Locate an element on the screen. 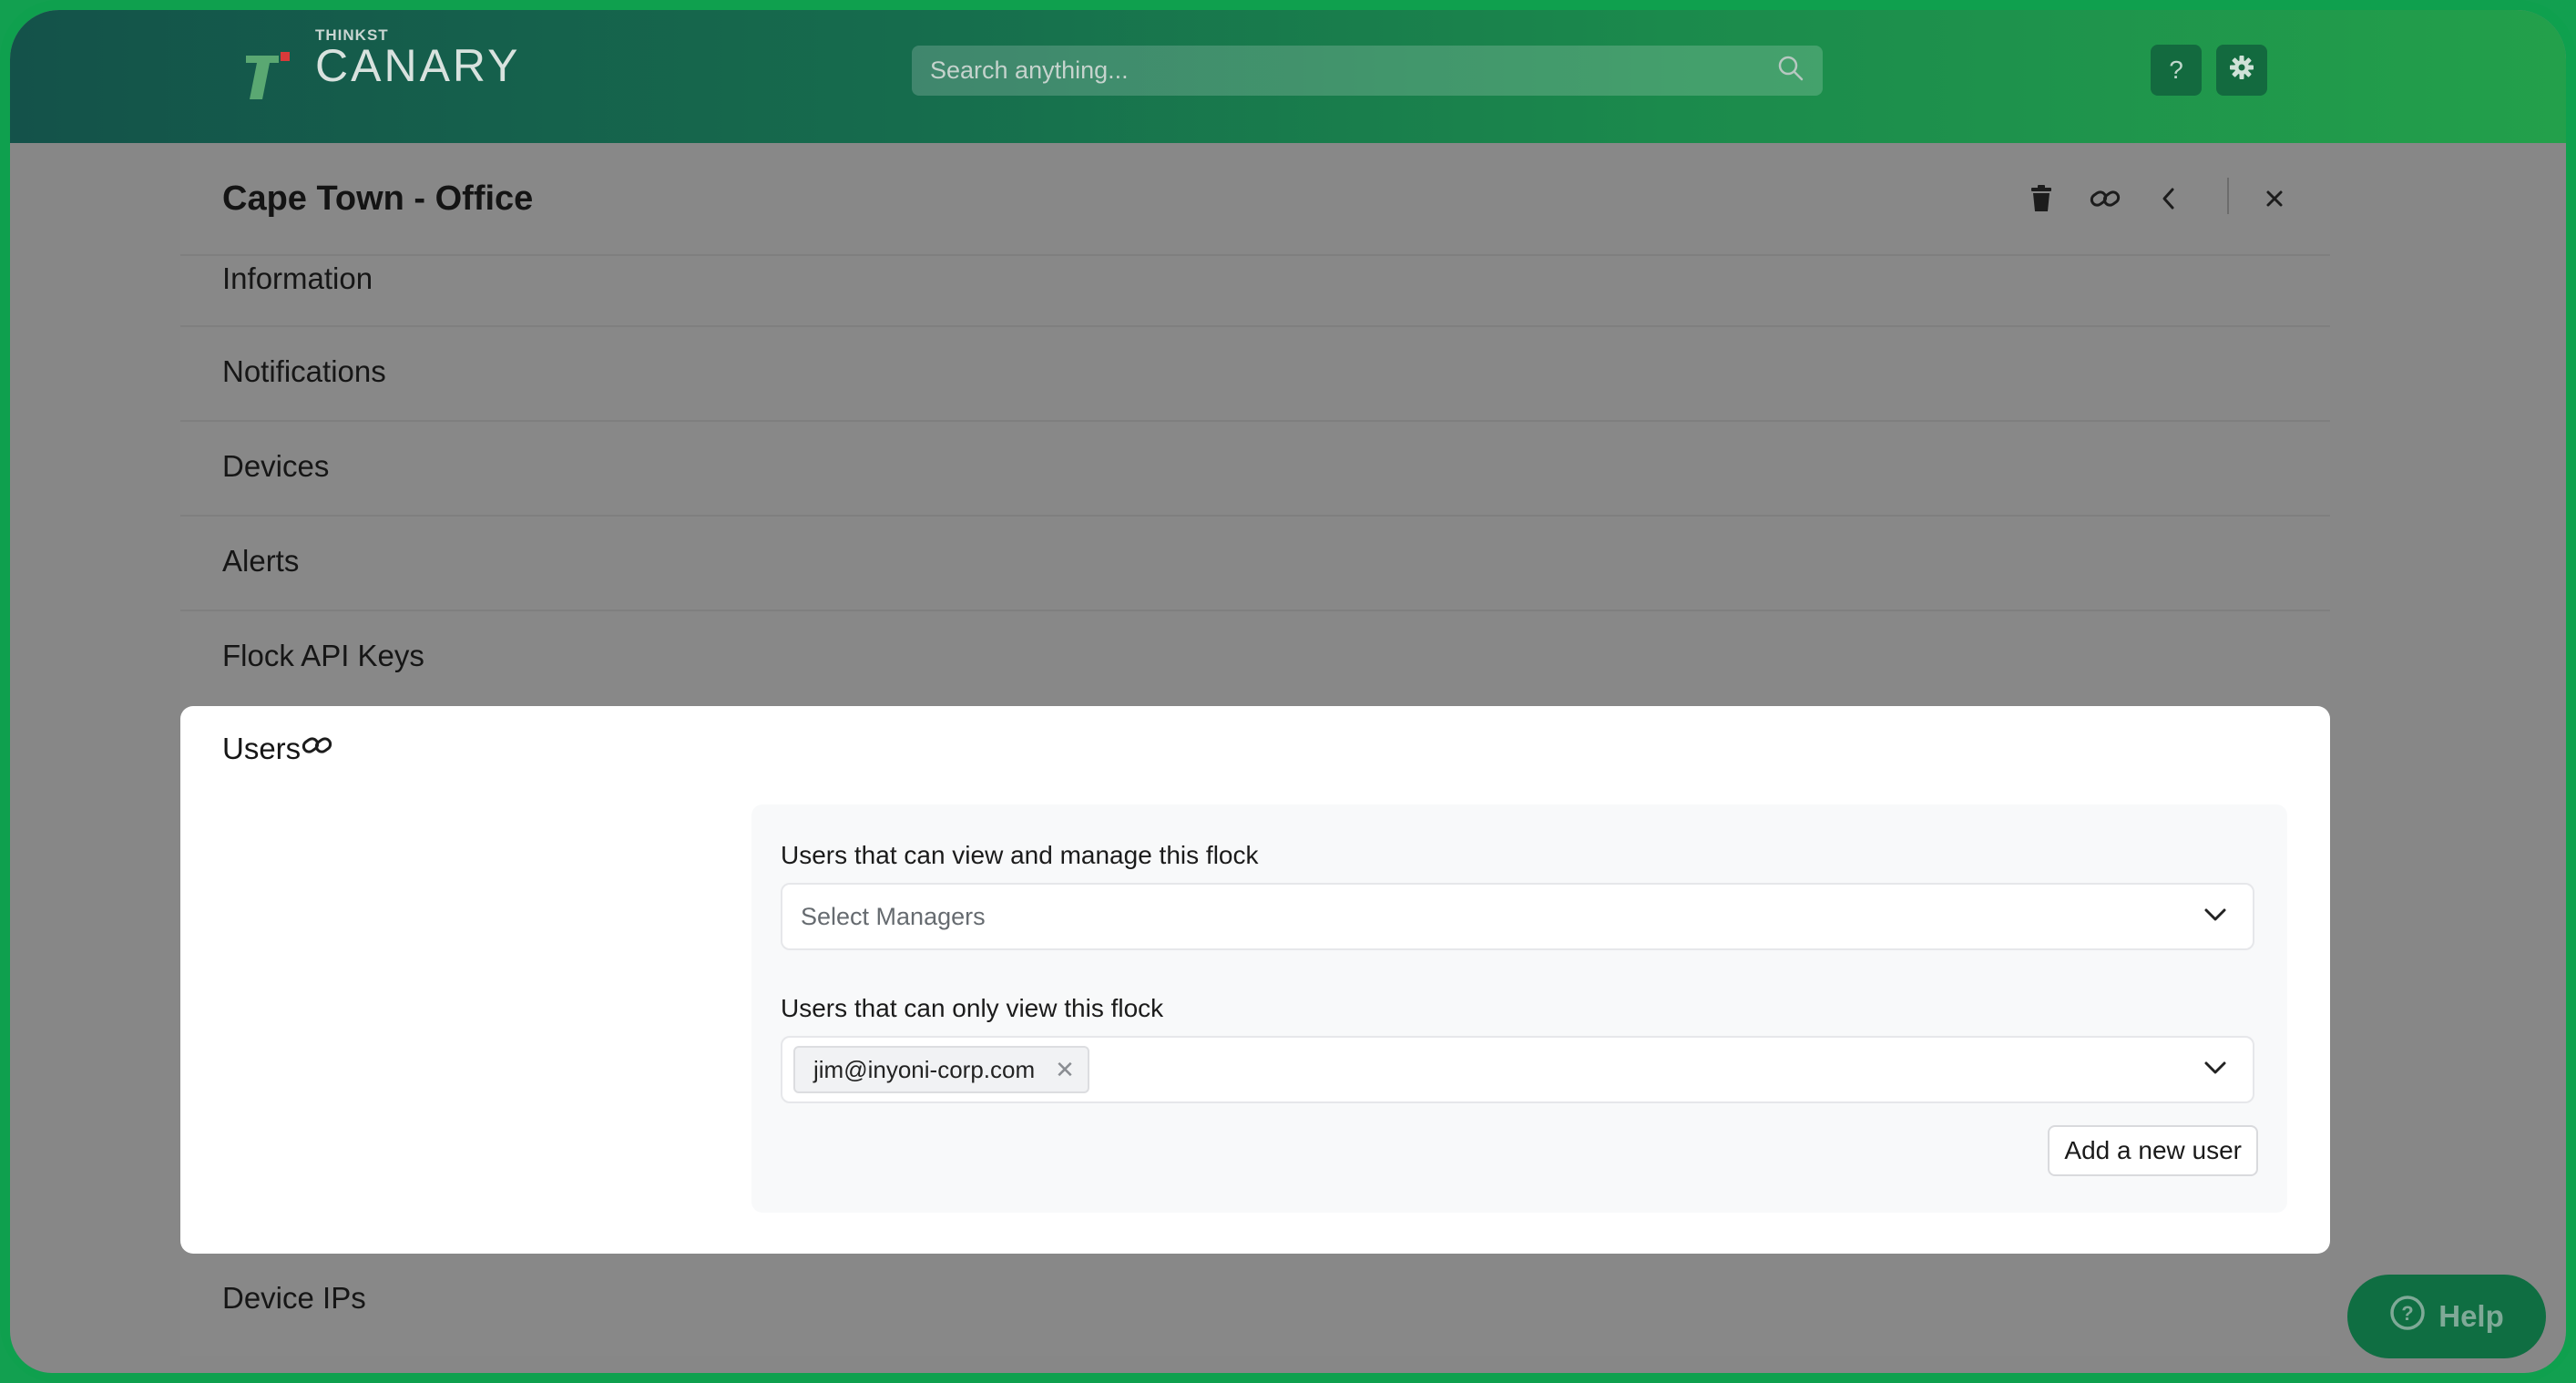  managers-select: Select Managers is located at coordinates (1517, 916).